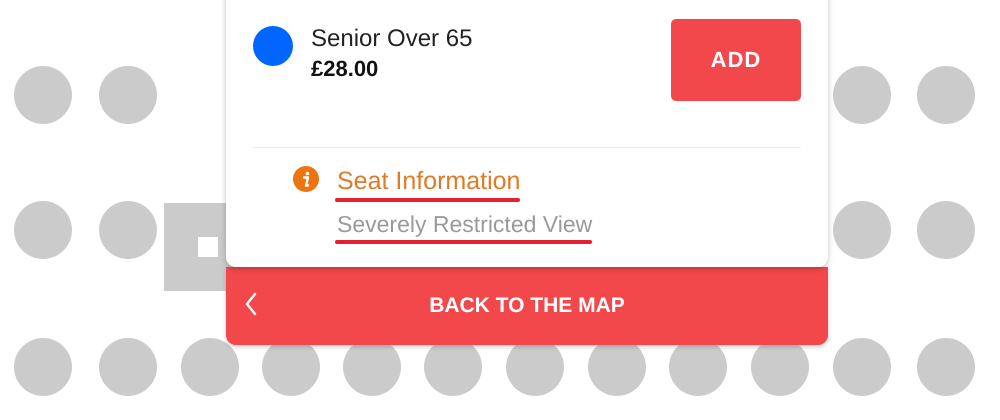  What do you see at coordinates (392, 38) in the screenshot?
I see `ticket-name: Senior Over 65` at bounding box center [392, 38].